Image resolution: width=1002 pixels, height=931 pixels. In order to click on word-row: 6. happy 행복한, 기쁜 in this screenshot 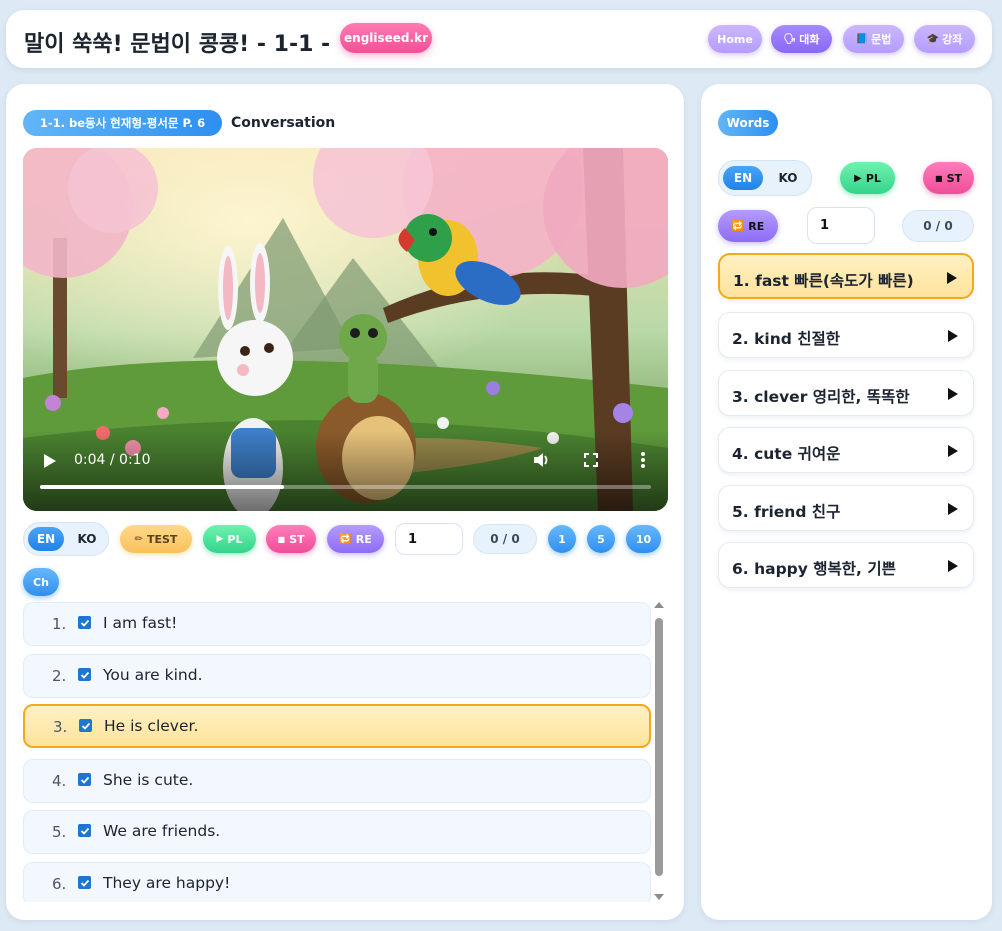, I will do `click(846, 565)`.